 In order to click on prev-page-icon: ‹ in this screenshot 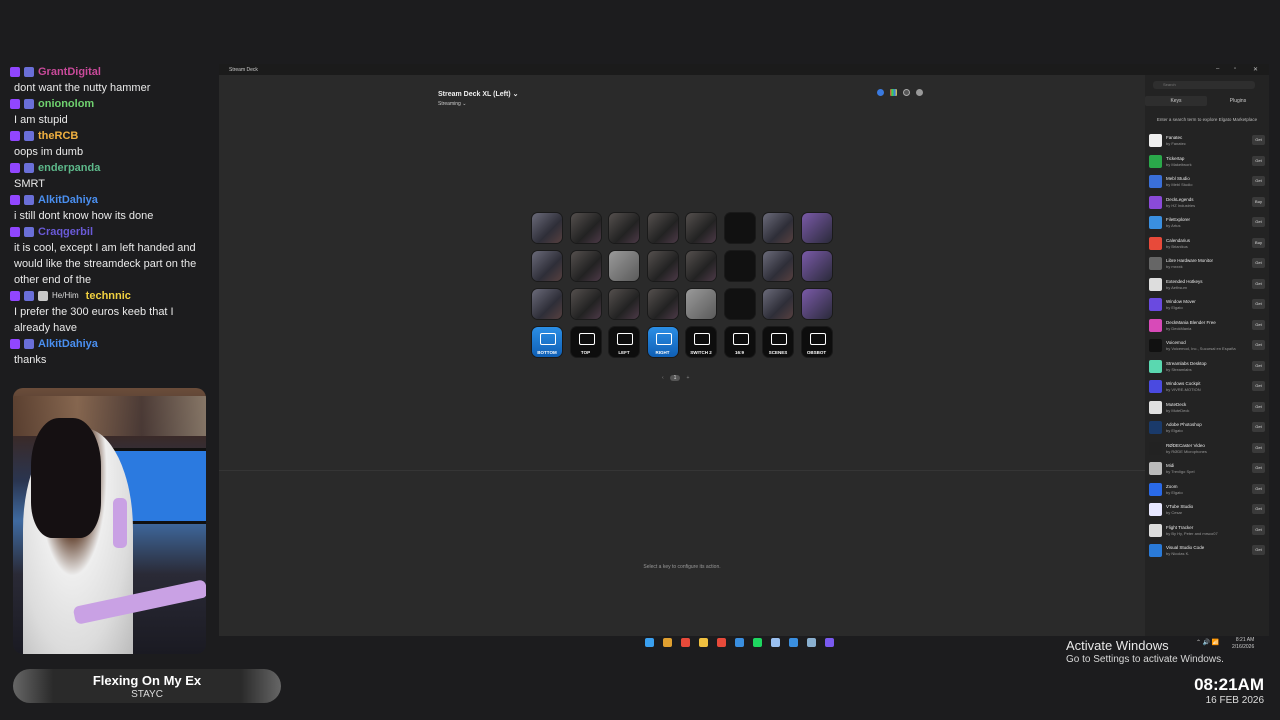, I will do `click(663, 378)`.